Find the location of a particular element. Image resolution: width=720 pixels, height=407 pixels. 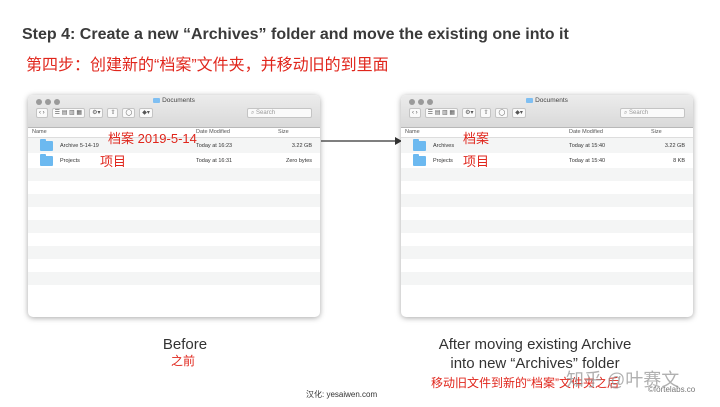

arrow-icon is located at coordinates (361, 141).